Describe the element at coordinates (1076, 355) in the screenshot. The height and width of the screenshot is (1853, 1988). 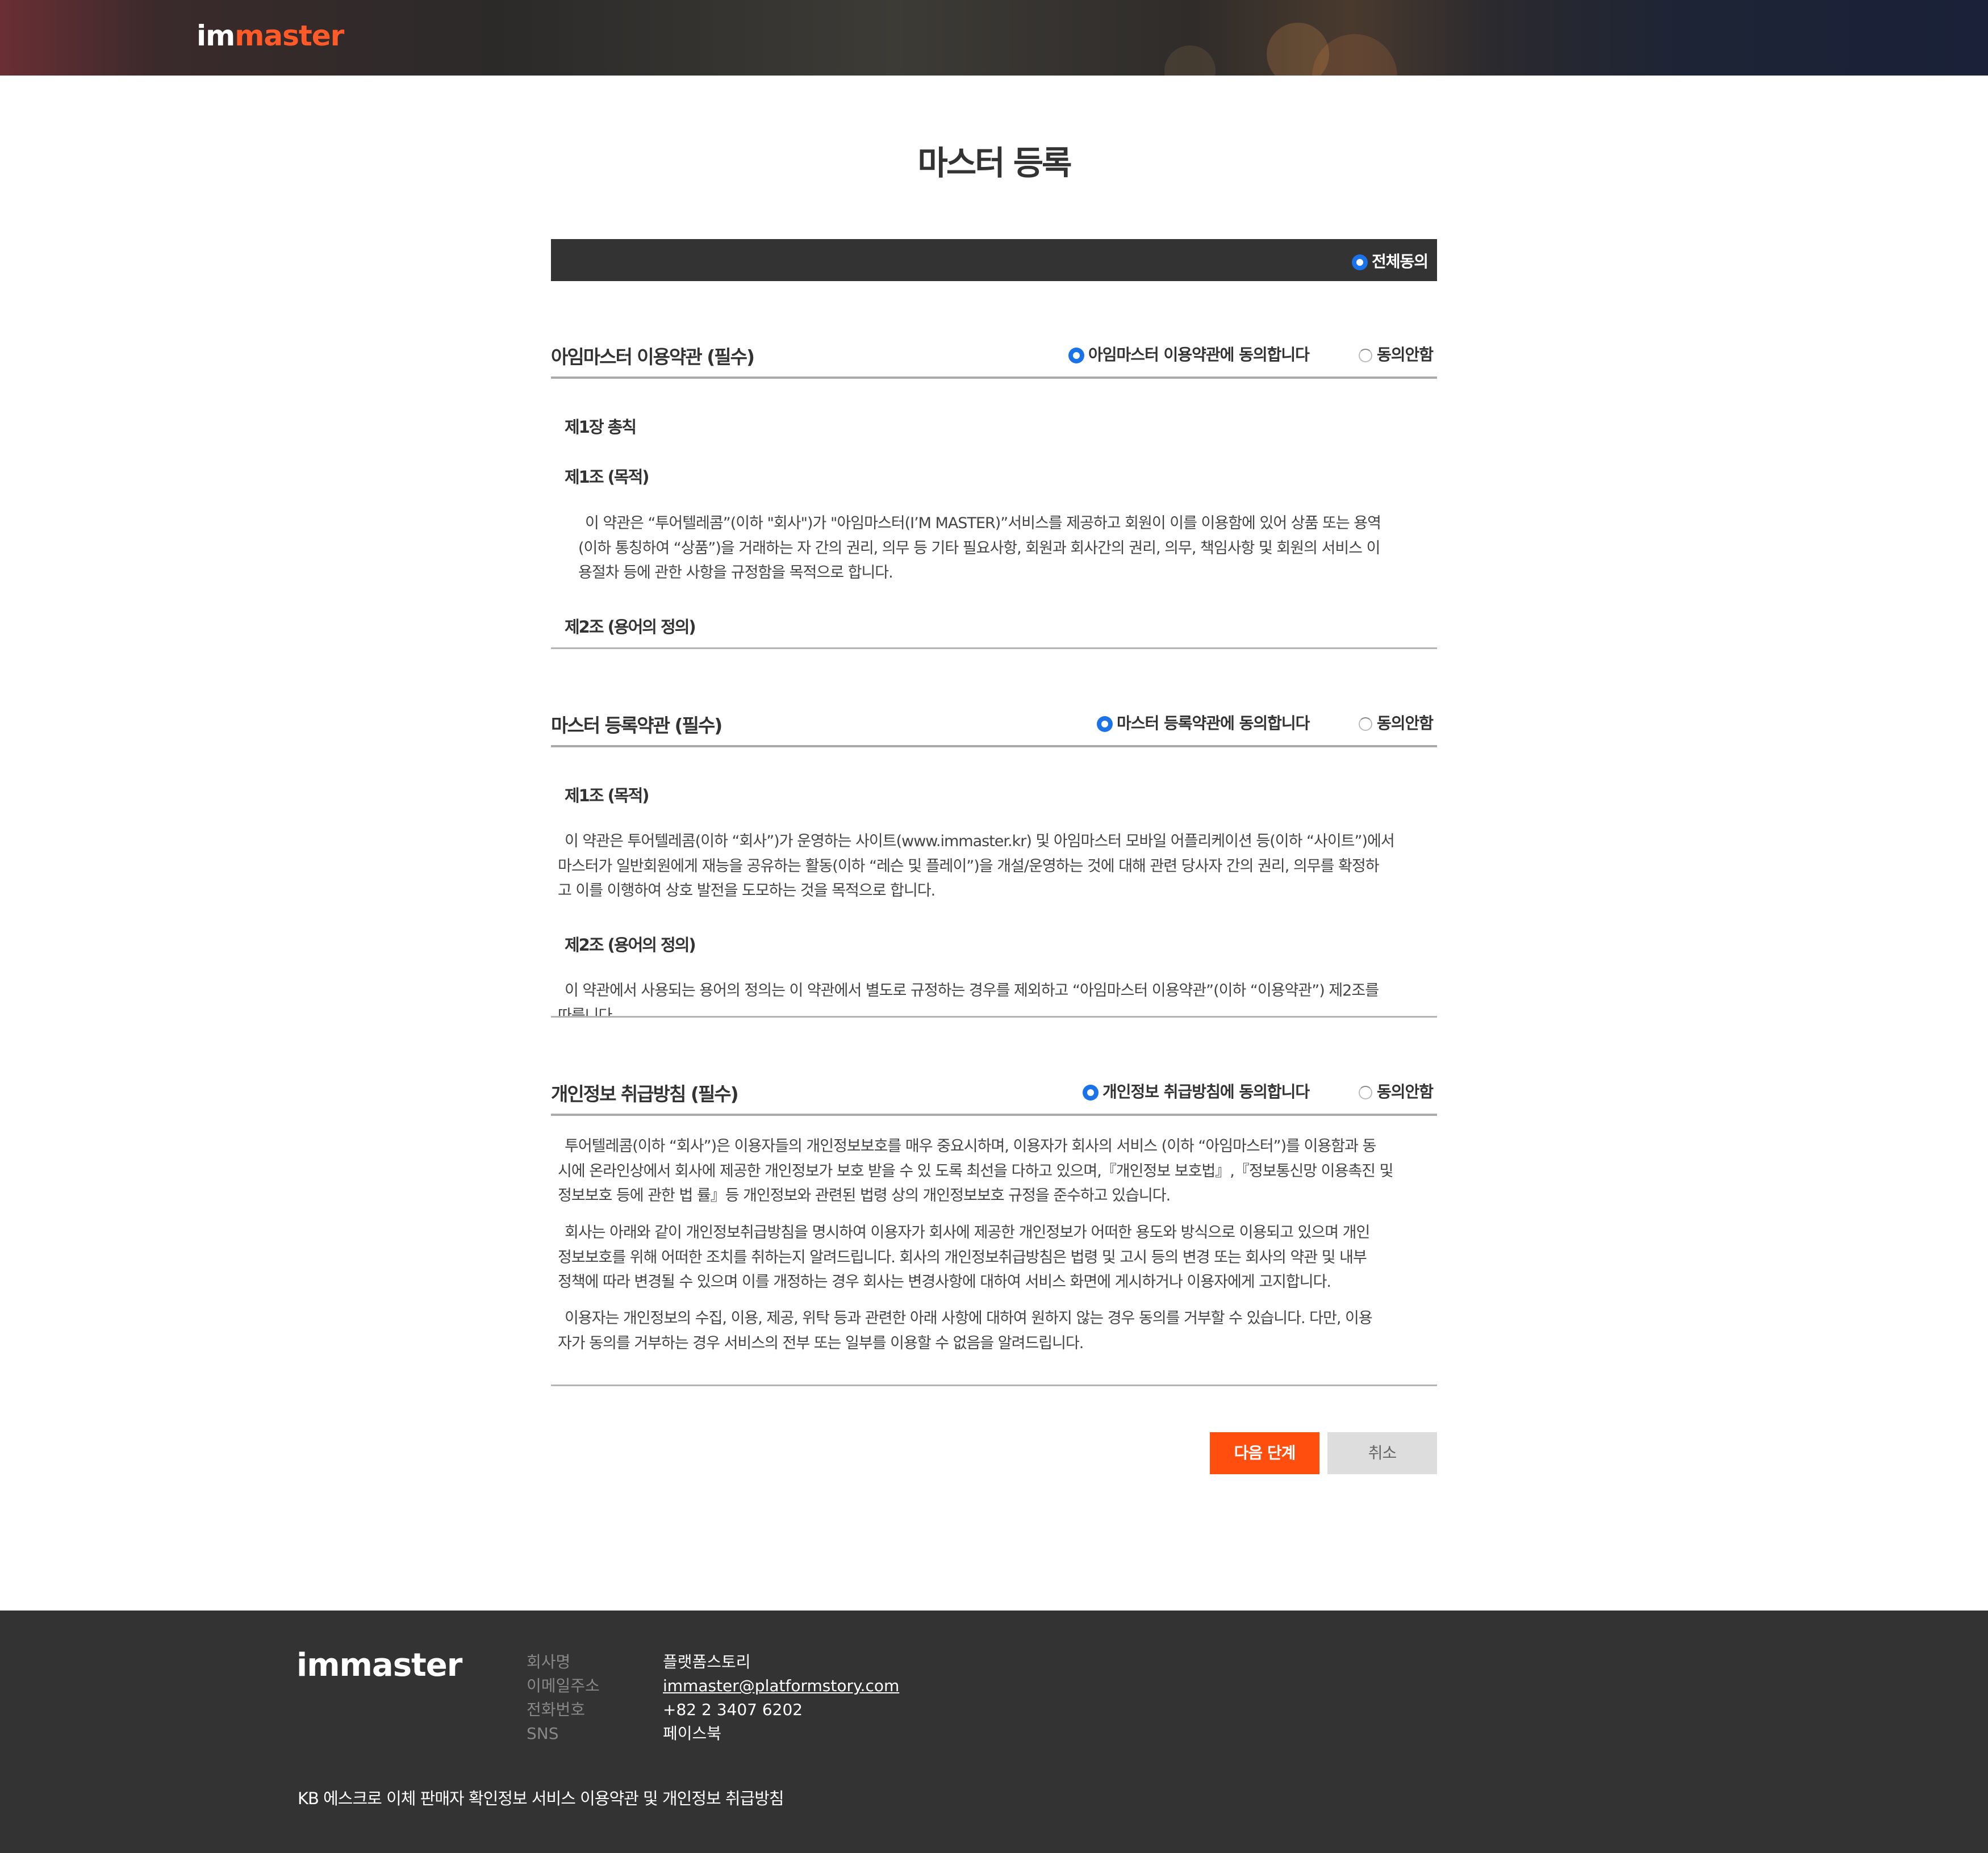
I see `terms-agree-radio` at that location.